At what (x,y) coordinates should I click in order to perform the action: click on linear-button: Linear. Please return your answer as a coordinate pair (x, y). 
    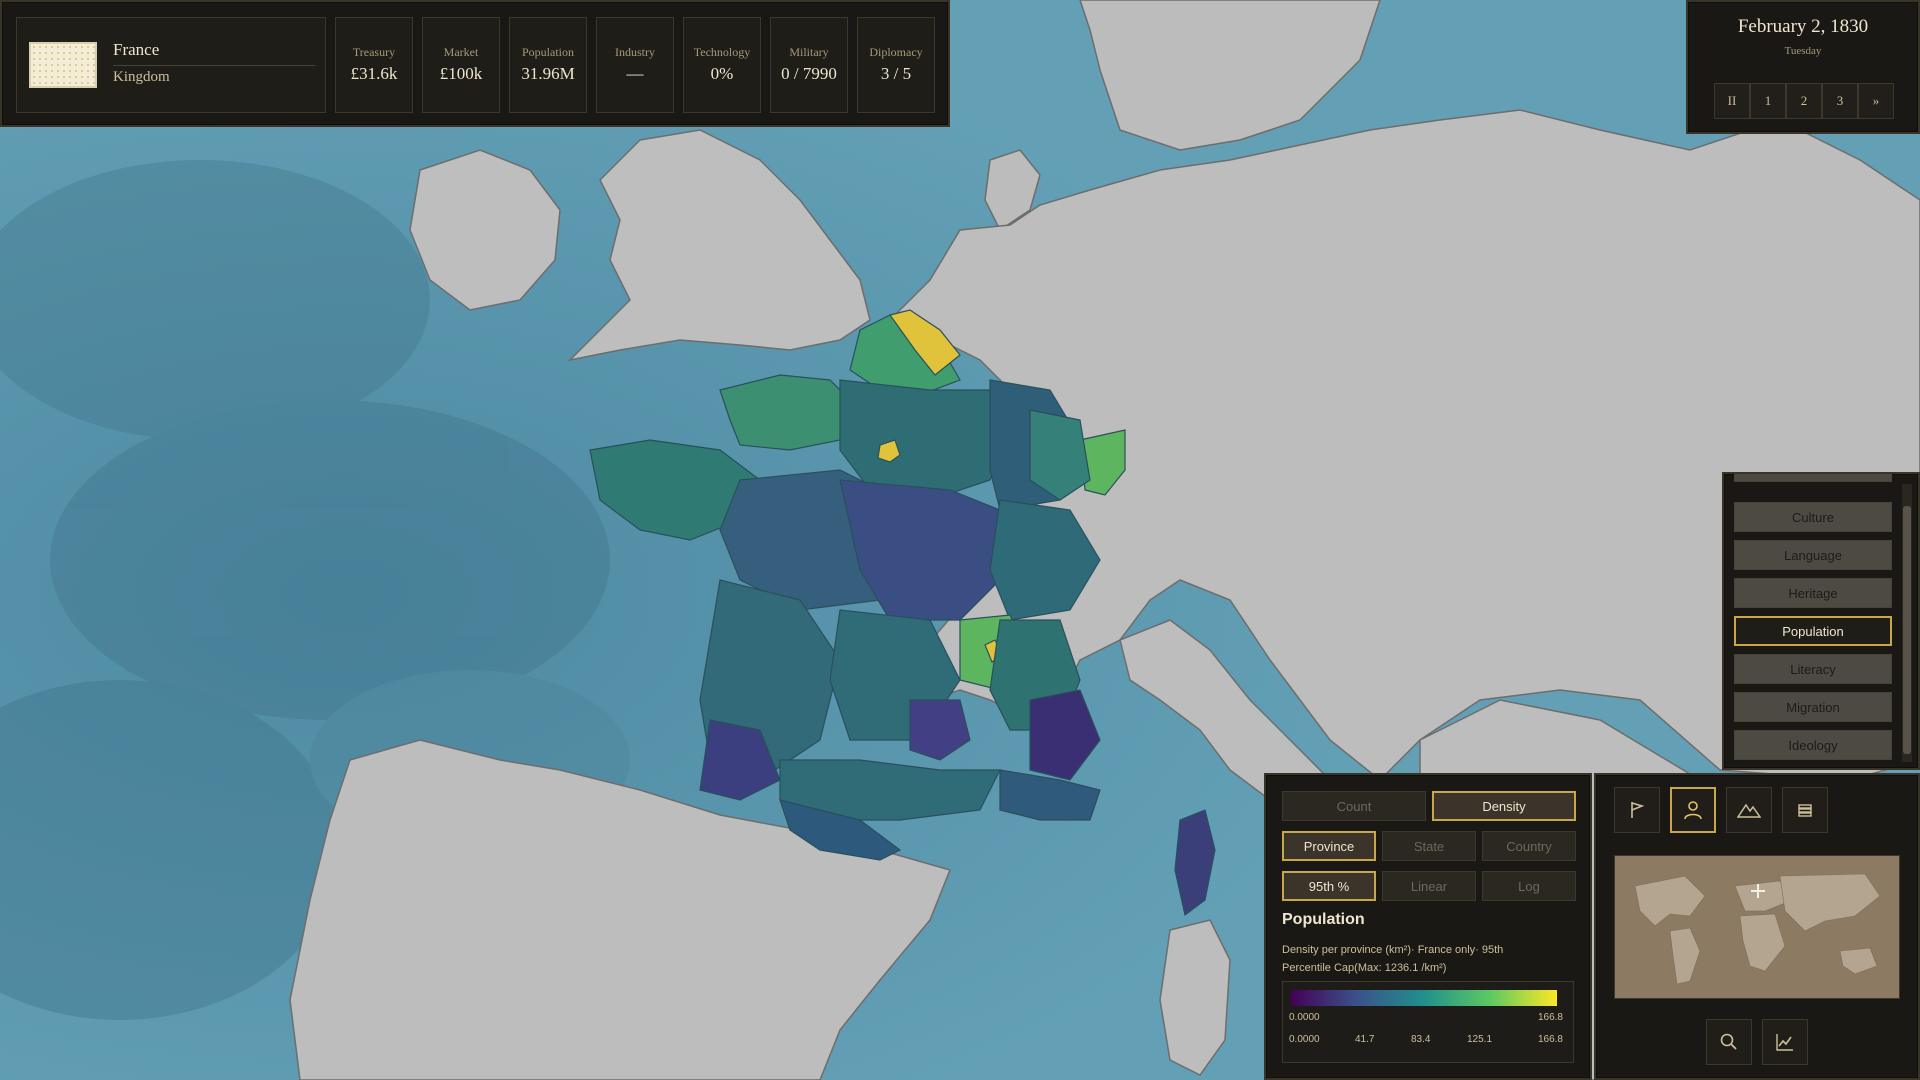
    Looking at the image, I should click on (1429, 886).